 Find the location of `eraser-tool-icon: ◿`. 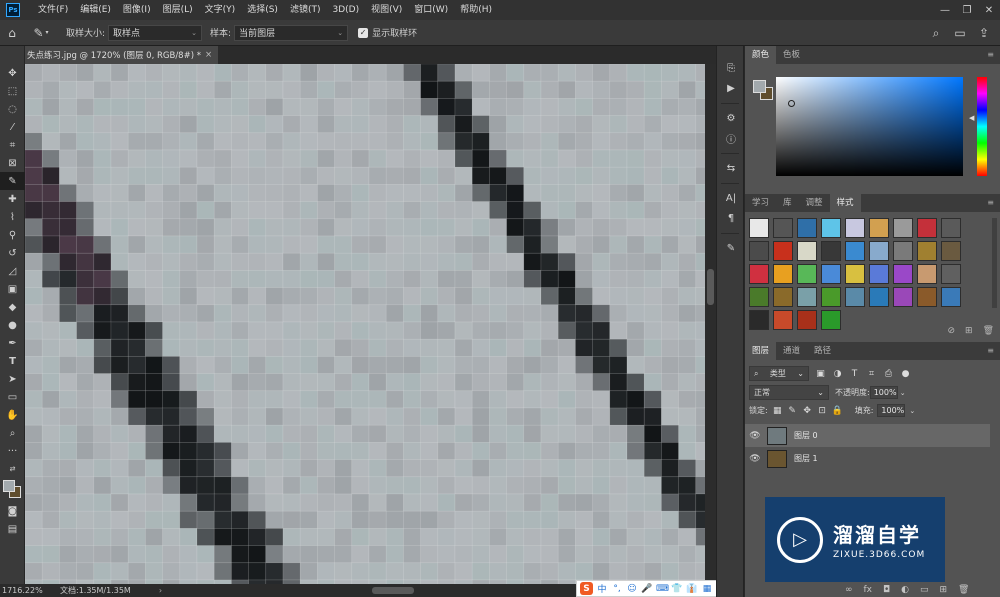

eraser-tool-icon: ◿ is located at coordinates (12, 271).